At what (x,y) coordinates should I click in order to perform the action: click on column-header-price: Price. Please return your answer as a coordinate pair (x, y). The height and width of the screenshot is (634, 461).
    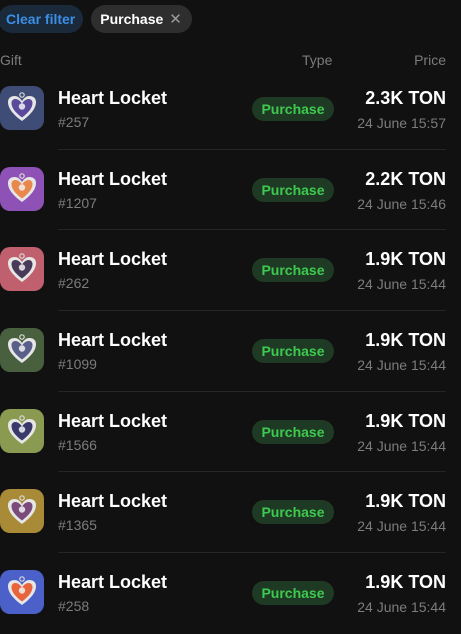
    Looking at the image, I should click on (430, 60).